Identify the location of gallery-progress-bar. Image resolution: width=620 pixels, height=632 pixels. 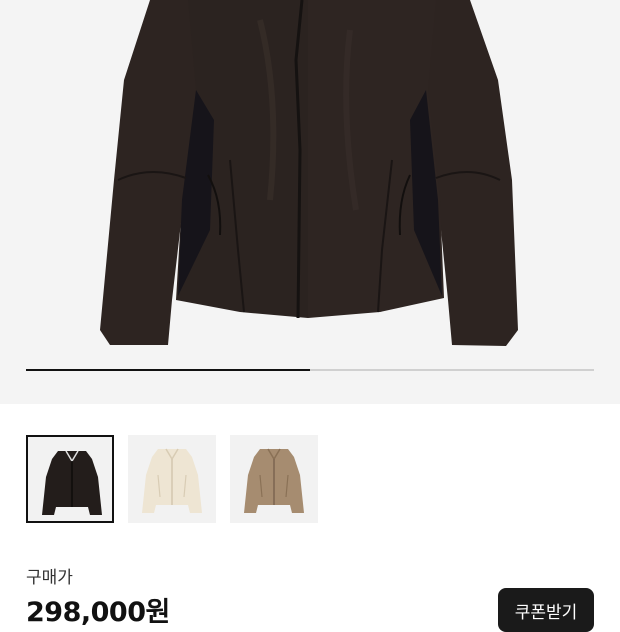
(310, 370).